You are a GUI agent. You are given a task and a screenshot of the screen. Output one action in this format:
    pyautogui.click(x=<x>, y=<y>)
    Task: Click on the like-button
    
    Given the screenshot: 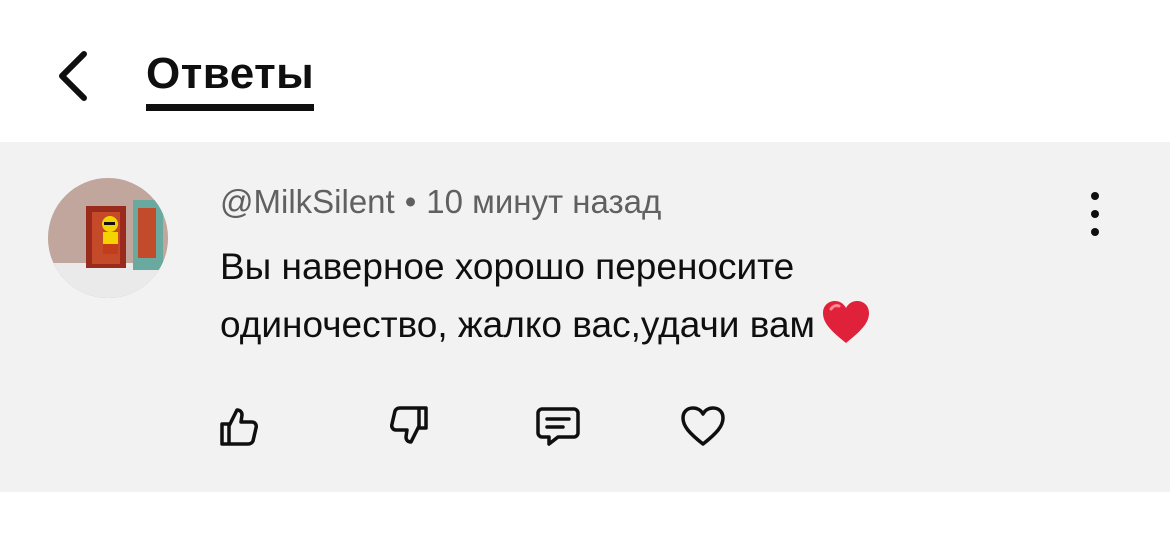 What is the action you would take?
    pyautogui.click(x=238, y=426)
    